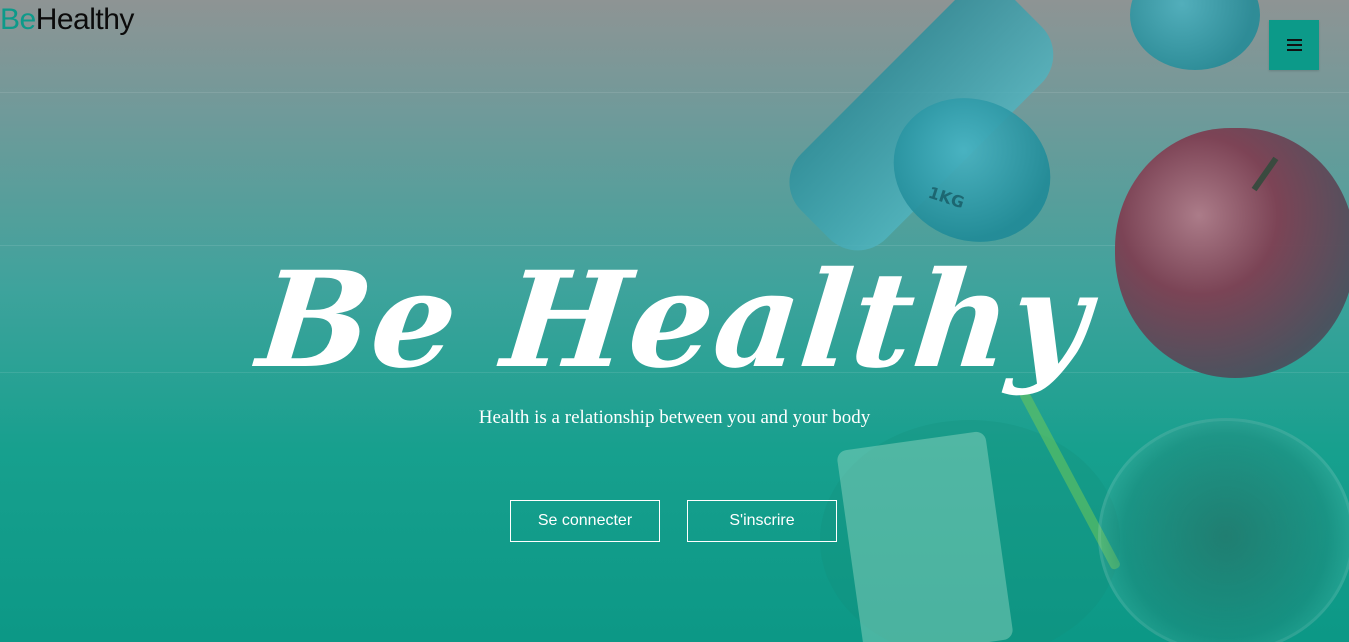 Image resolution: width=1349 pixels, height=642 pixels. What do you see at coordinates (674, 92) in the screenshot?
I see `wood-plank-line` at bounding box center [674, 92].